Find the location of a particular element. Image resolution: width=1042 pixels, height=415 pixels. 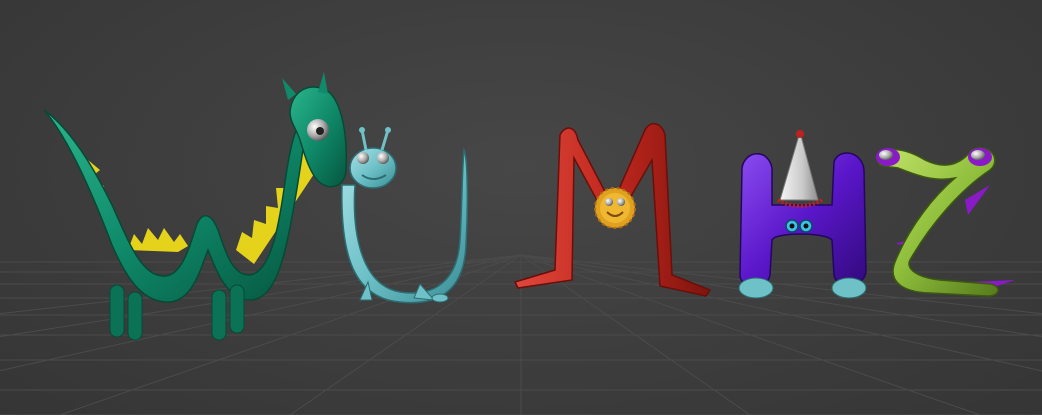

letter-h-creature is located at coordinates (802, 214).